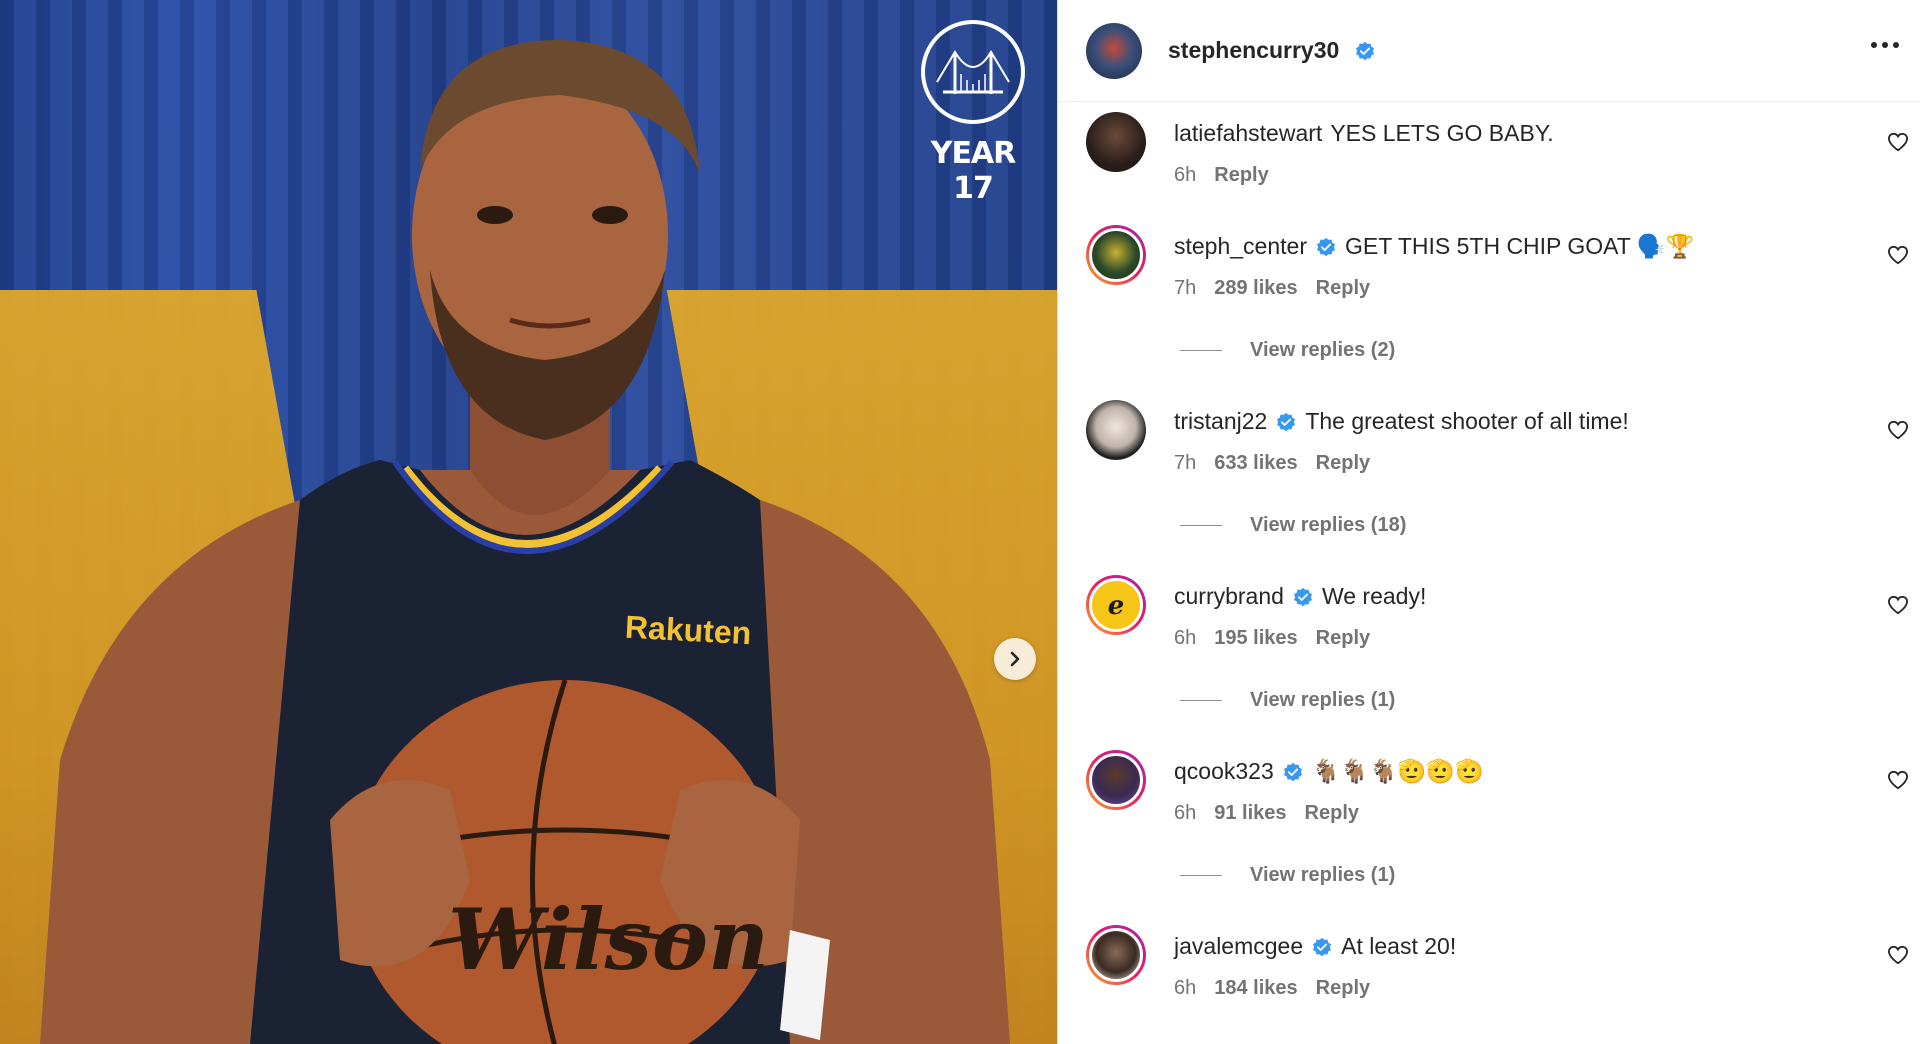  I want to click on warriors-logo: YEAR 17, so click(973, 113).